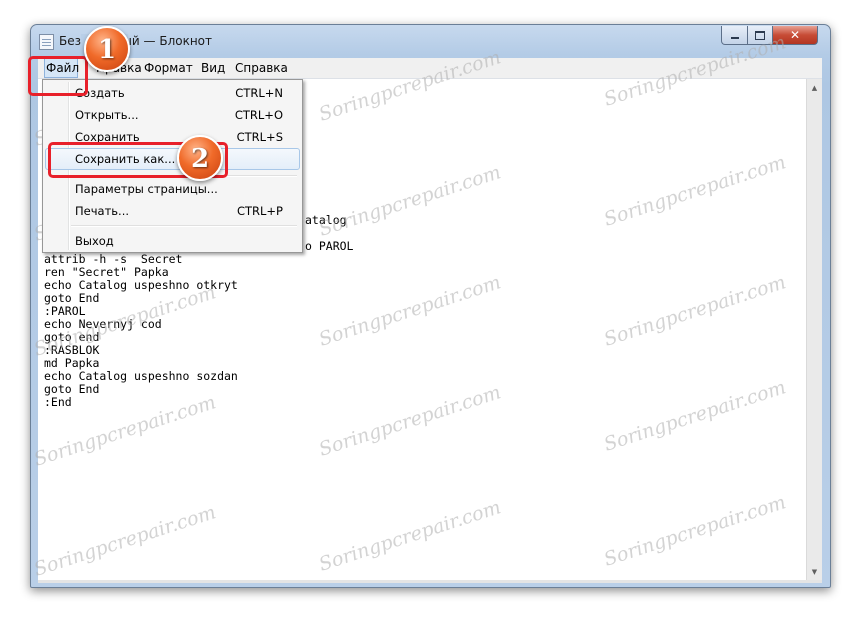 The height and width of the screenshot is (620, 864). What do you see at coordinates (430, 68) in the screenshot?
I see `menu-bar: Файл Правка Формат Вид Справка` at bounding box center [430, 68].